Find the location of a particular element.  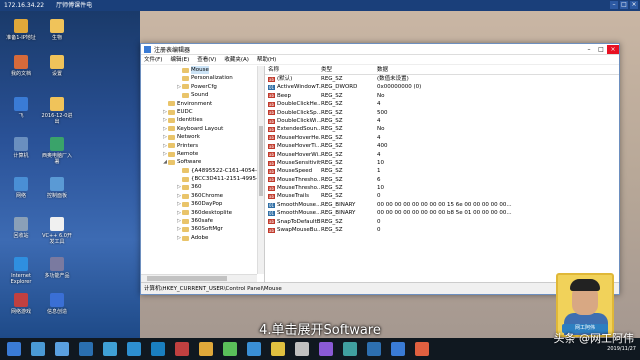

desktop-icon: 信息创造 is located at coordinates (57, 304).